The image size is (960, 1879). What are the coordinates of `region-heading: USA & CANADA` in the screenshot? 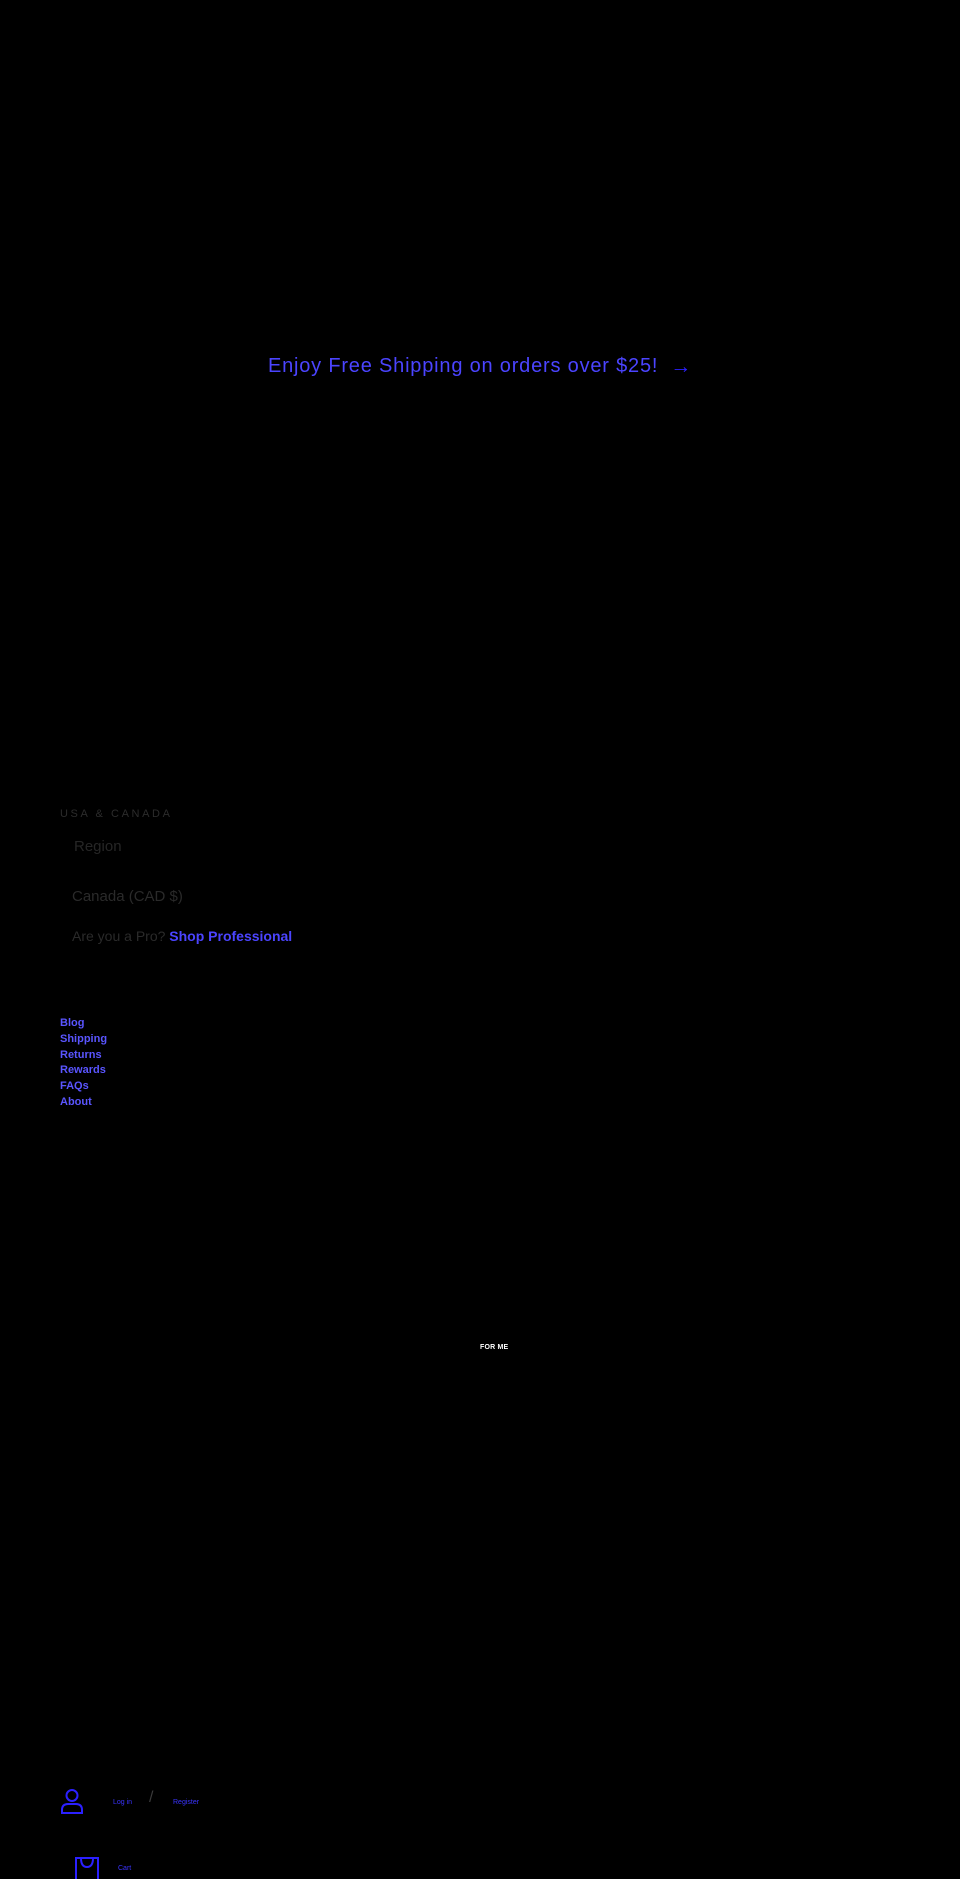 It's located at (116, 814).